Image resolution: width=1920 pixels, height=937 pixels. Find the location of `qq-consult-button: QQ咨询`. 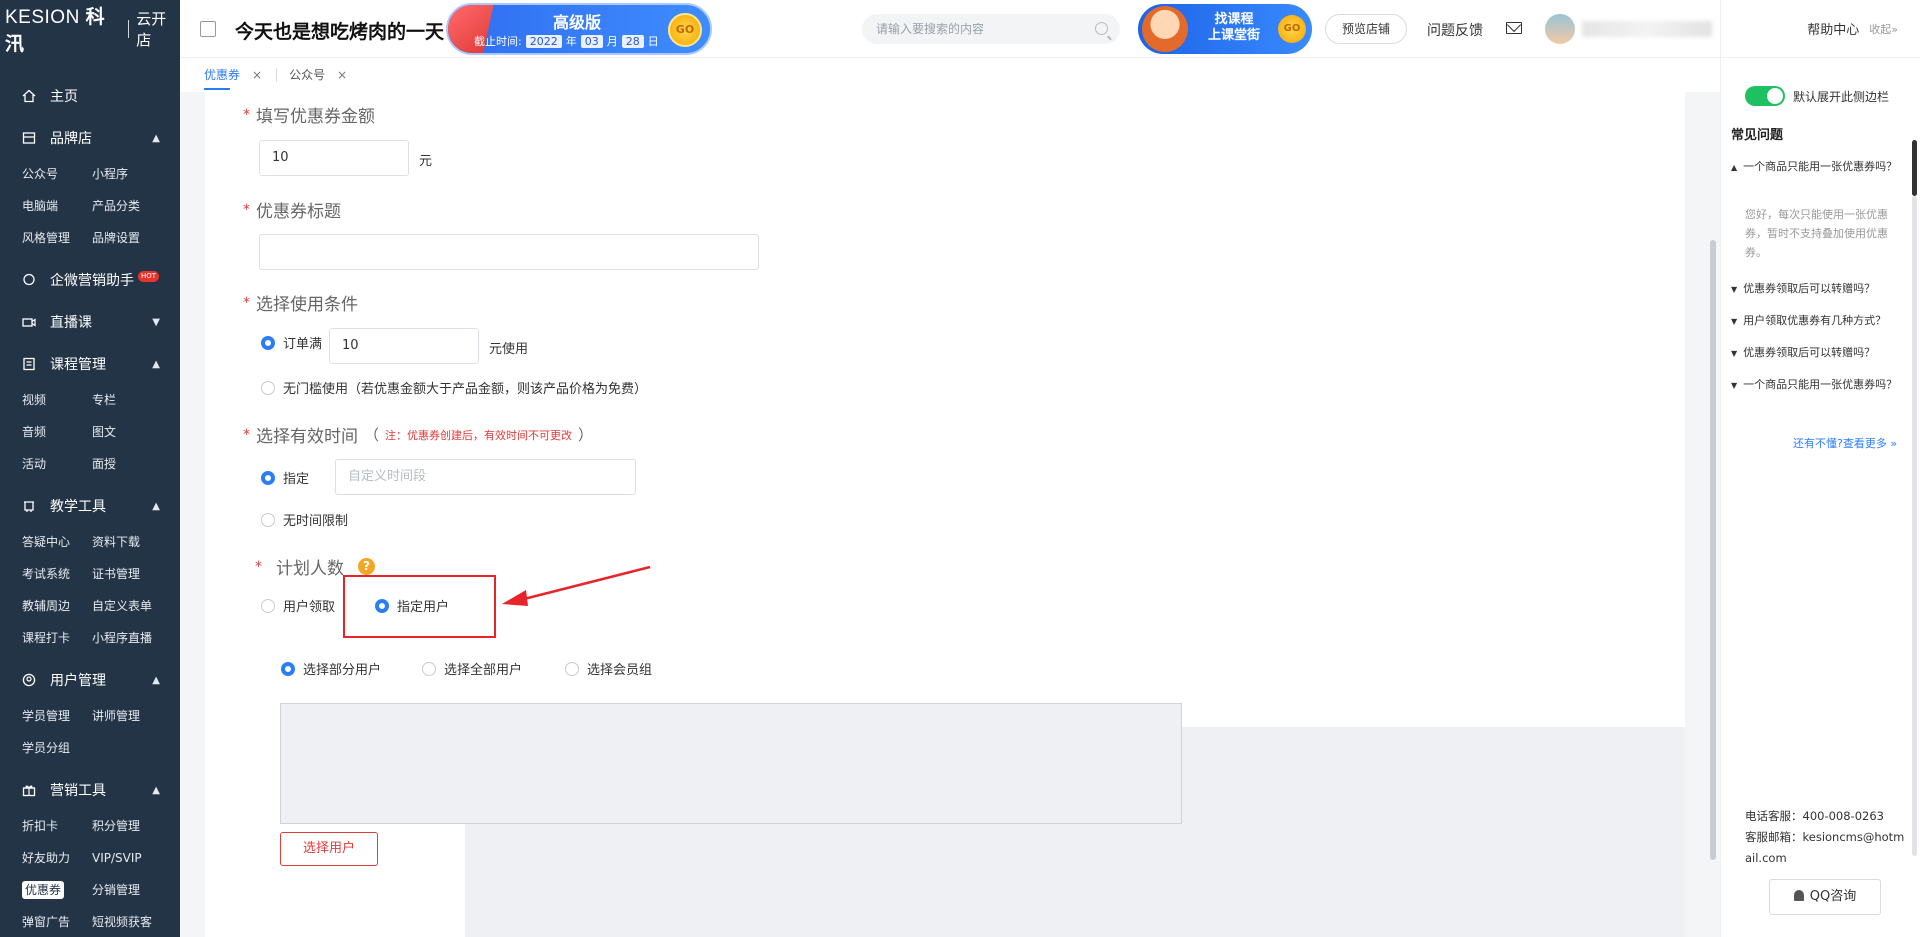

qq-consult-button: QQ咨询 is located at coordinates (1825, 897).